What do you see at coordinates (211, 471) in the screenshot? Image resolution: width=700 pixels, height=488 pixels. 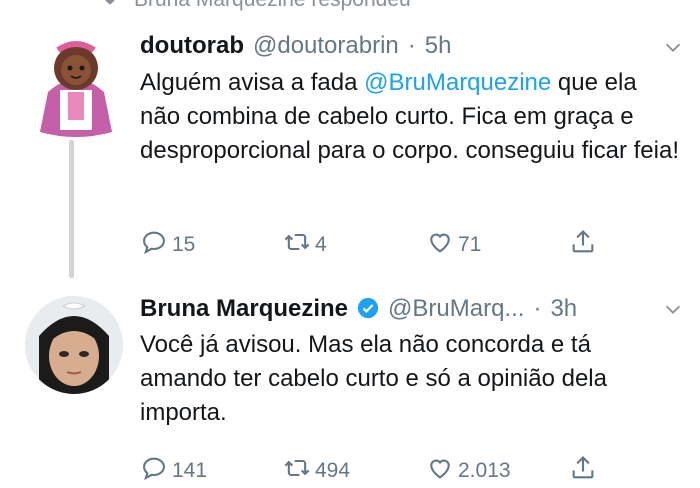 I see `reply-button: 141` at bounding box center [211, 471].